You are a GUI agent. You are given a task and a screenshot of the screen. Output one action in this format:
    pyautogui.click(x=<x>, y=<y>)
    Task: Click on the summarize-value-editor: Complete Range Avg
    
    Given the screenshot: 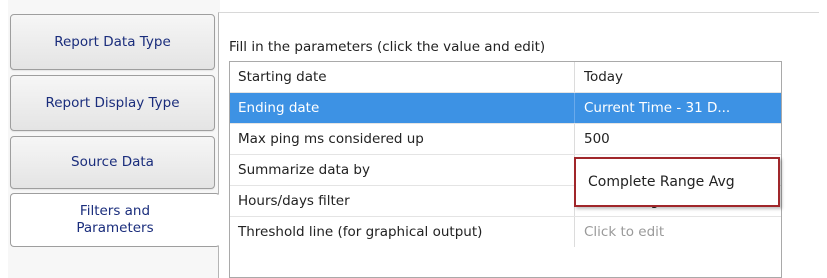 What is the action you would take?
    pyautogui.click(x=677, y=182)
    